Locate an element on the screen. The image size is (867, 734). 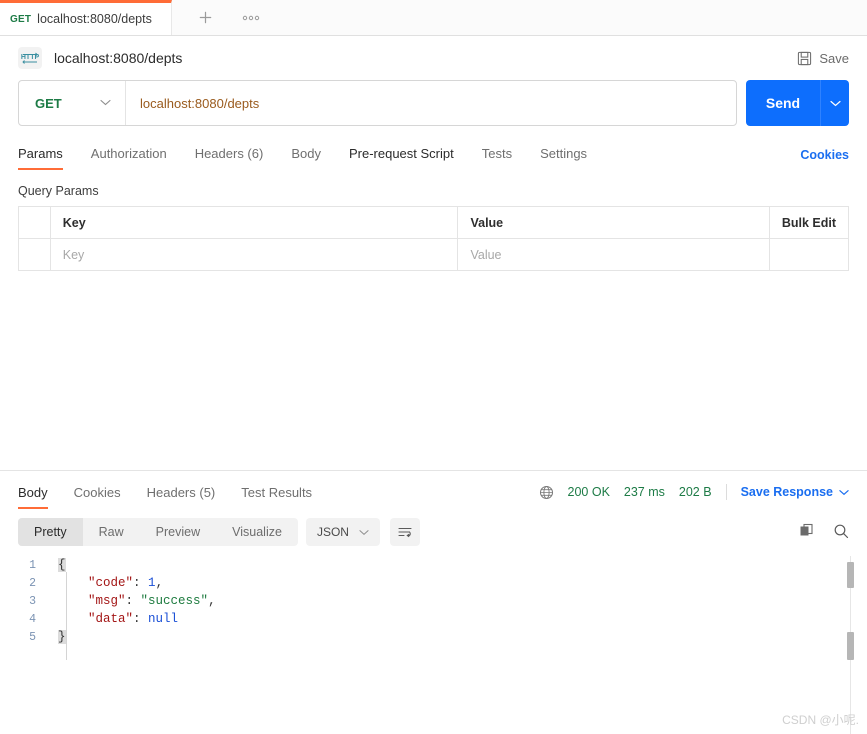
header-checkbox-cell is located at coordinates (34, 223).